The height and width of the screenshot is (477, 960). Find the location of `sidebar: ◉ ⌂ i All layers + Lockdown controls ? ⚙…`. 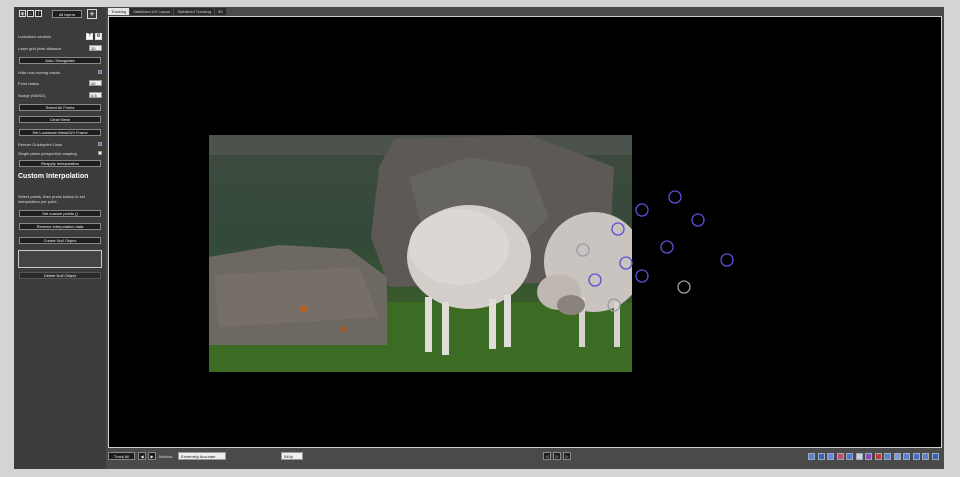

sidebar: ◉ ⌂ i All layers + Lockdown controls ? ⚙… is located at coordinates (60, 238).